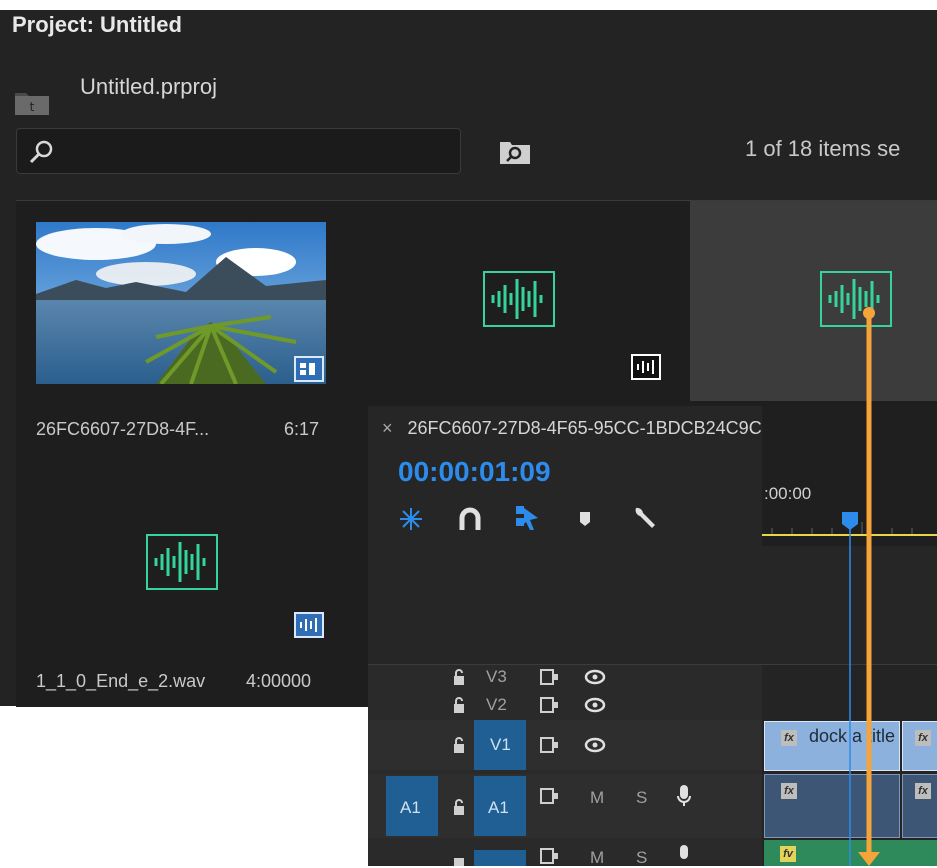 The image size is (937, 868). Describe the element at coordinates (496, 676) in the screenshot. I see `track-label: V3` at that location.